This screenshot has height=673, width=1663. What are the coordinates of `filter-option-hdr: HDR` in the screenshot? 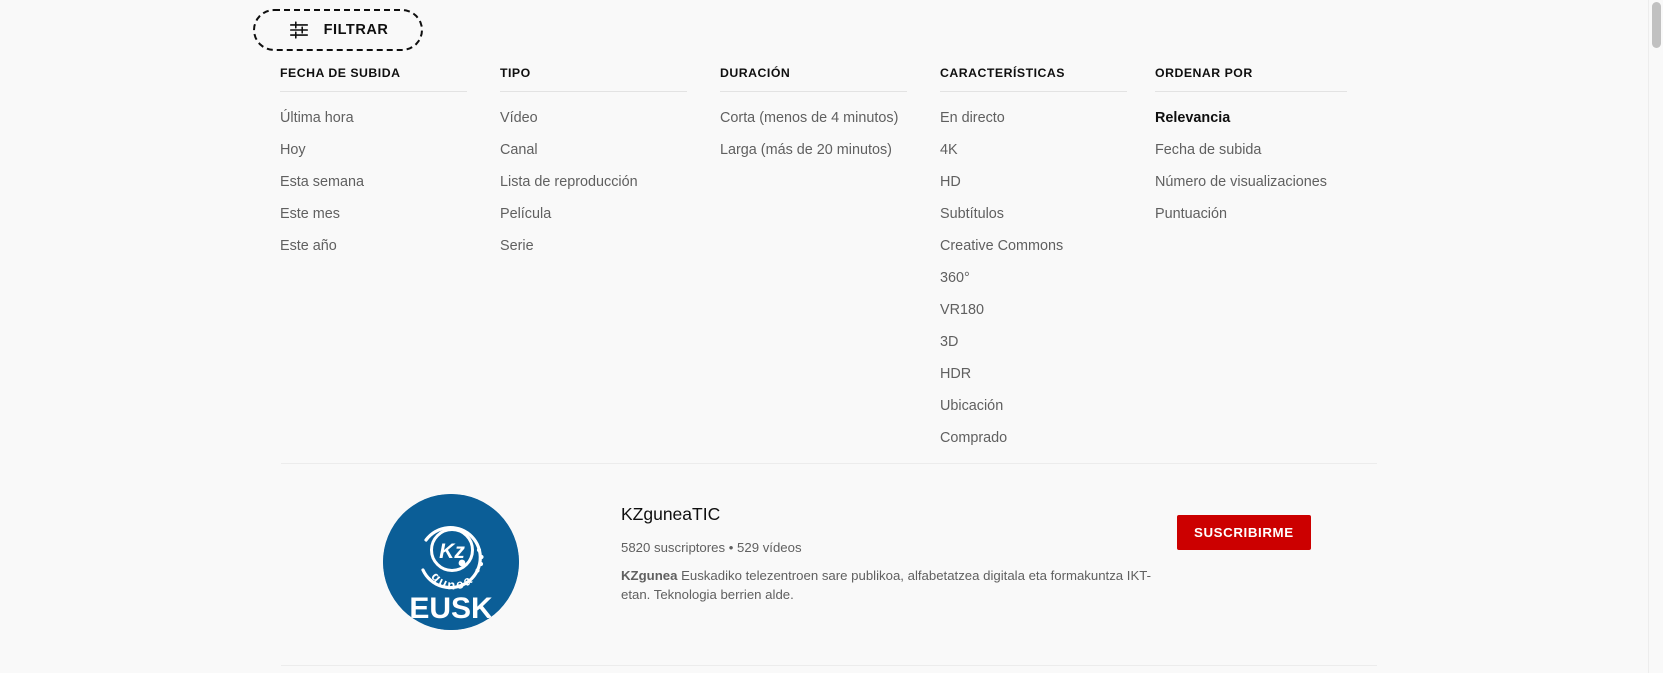 It's located at (1047, 383).